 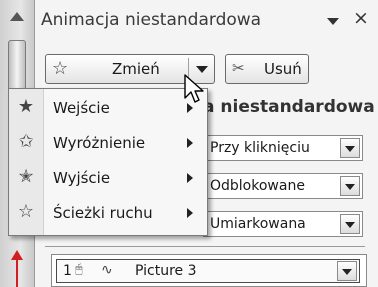 What do you see at coordinates (333, 21) in the screenshot?
I see `pane-options-chevron-down-icon` at bounding box center [333, 21].